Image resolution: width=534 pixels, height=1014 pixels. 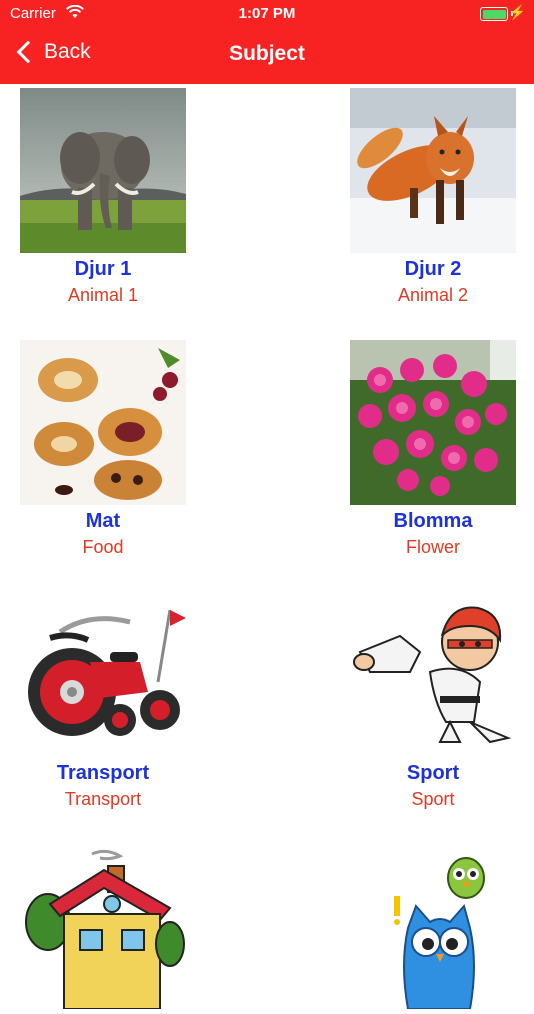 I want to click on clock-label: 1:07 PM, so click(x=267, y=13).